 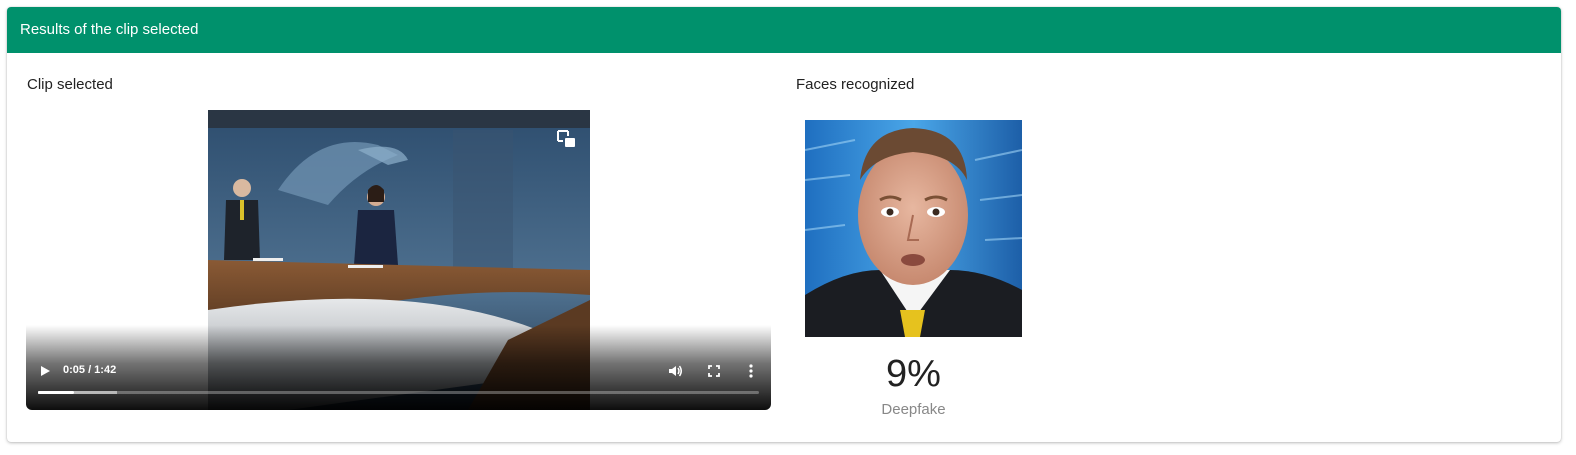 I want to click on faces-recognized-title: Faces recognized, so click(x=855, y=84).